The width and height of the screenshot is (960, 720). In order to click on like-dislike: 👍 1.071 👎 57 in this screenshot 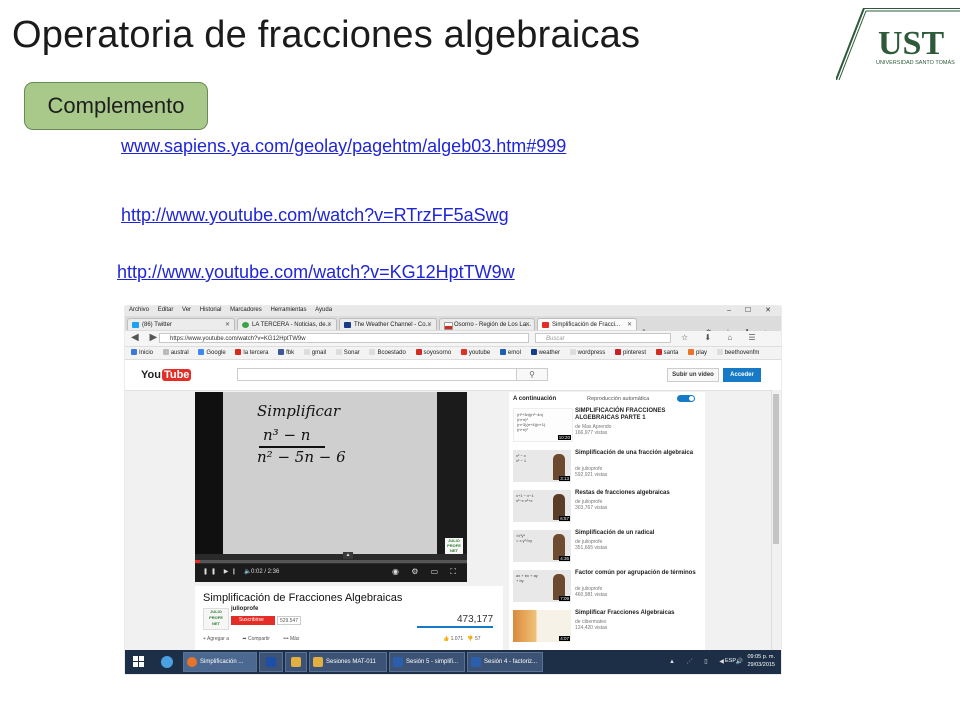, I will do `click(462, 639)`.